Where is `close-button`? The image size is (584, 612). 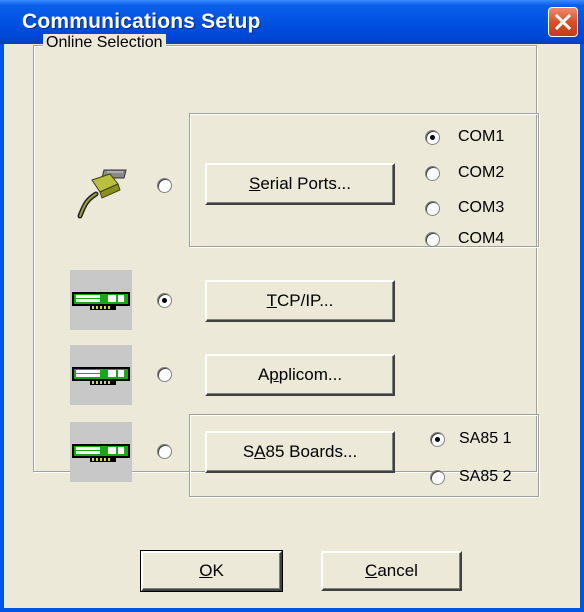
close-button is located at coordinates (563, 22).